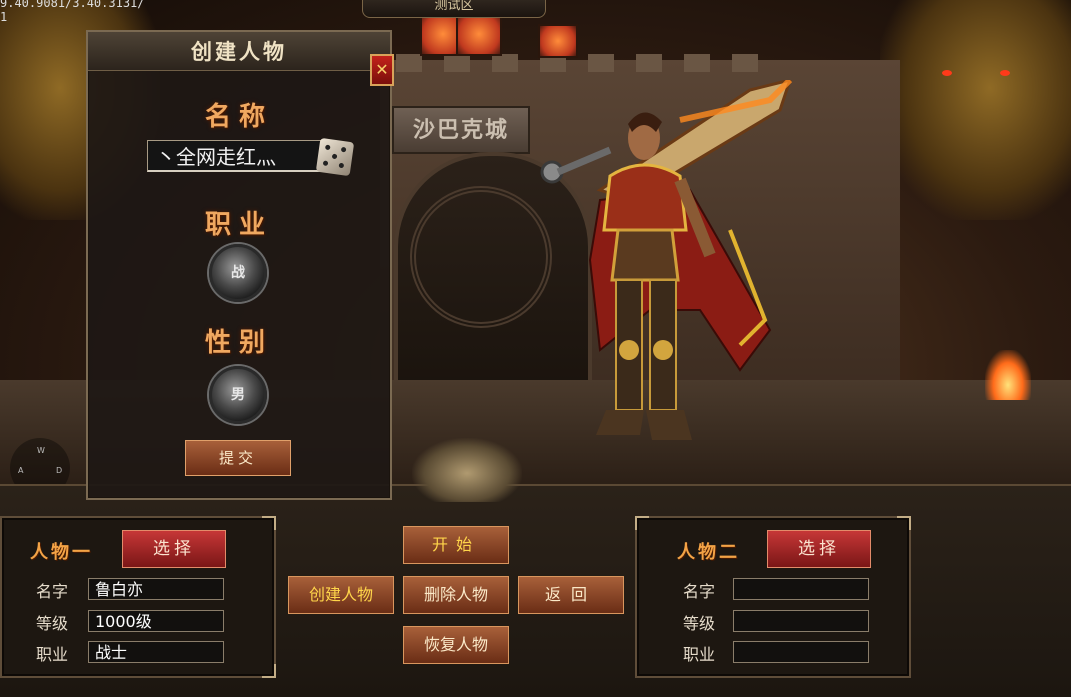 Image resolution: width=1071 pixels, height=697 pixels. What do you see at coordinates (801, 652) in the screenshot?
I see `character-two-class-field` at bounding box center [801, 652].